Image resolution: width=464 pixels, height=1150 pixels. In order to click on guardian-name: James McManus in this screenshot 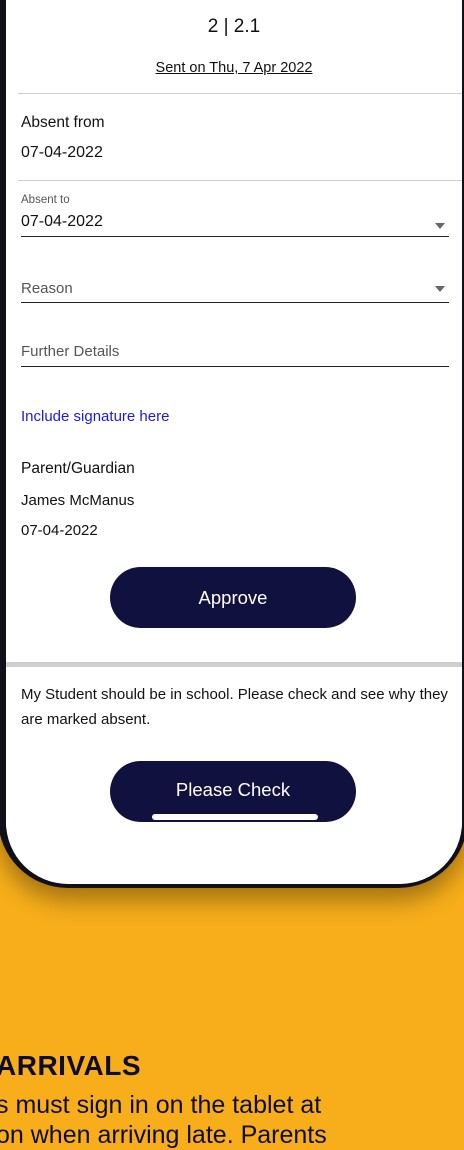, I will do `click(78, 500)`.